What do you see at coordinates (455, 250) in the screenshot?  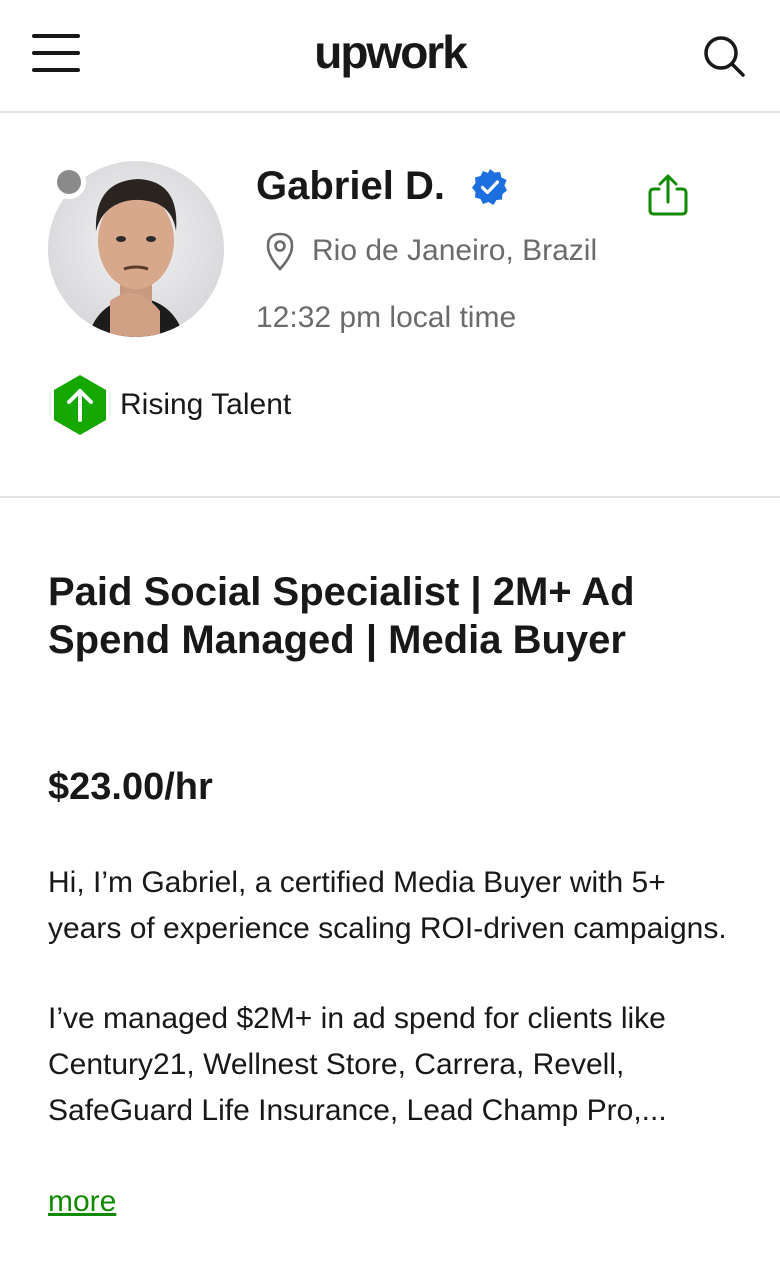 I see `profile-location: Rio de Janeiro, Brazil` at bounding box center [455, 250].